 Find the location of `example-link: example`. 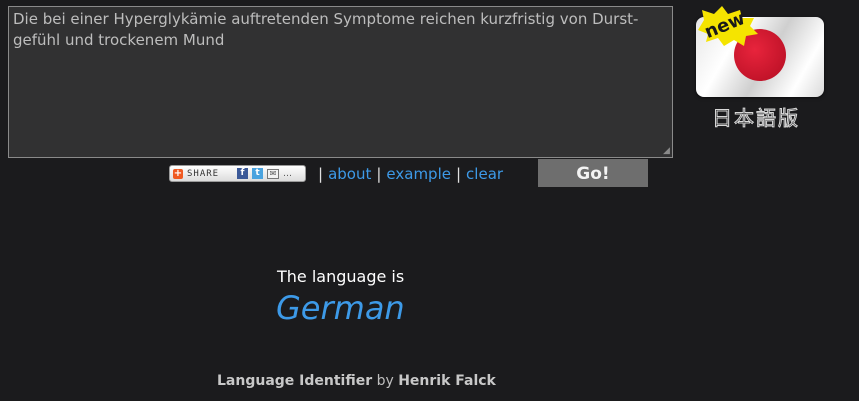

example-link: example is located at coordinates (418, 174).